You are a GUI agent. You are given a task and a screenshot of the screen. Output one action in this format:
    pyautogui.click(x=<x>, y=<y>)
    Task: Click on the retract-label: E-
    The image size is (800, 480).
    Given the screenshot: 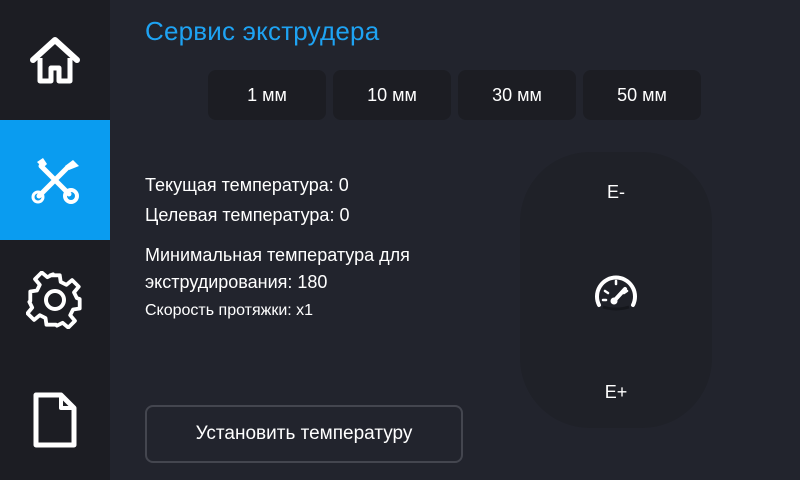 What is the action you would take?
    pyautogui.click(x=616, y=191)
    